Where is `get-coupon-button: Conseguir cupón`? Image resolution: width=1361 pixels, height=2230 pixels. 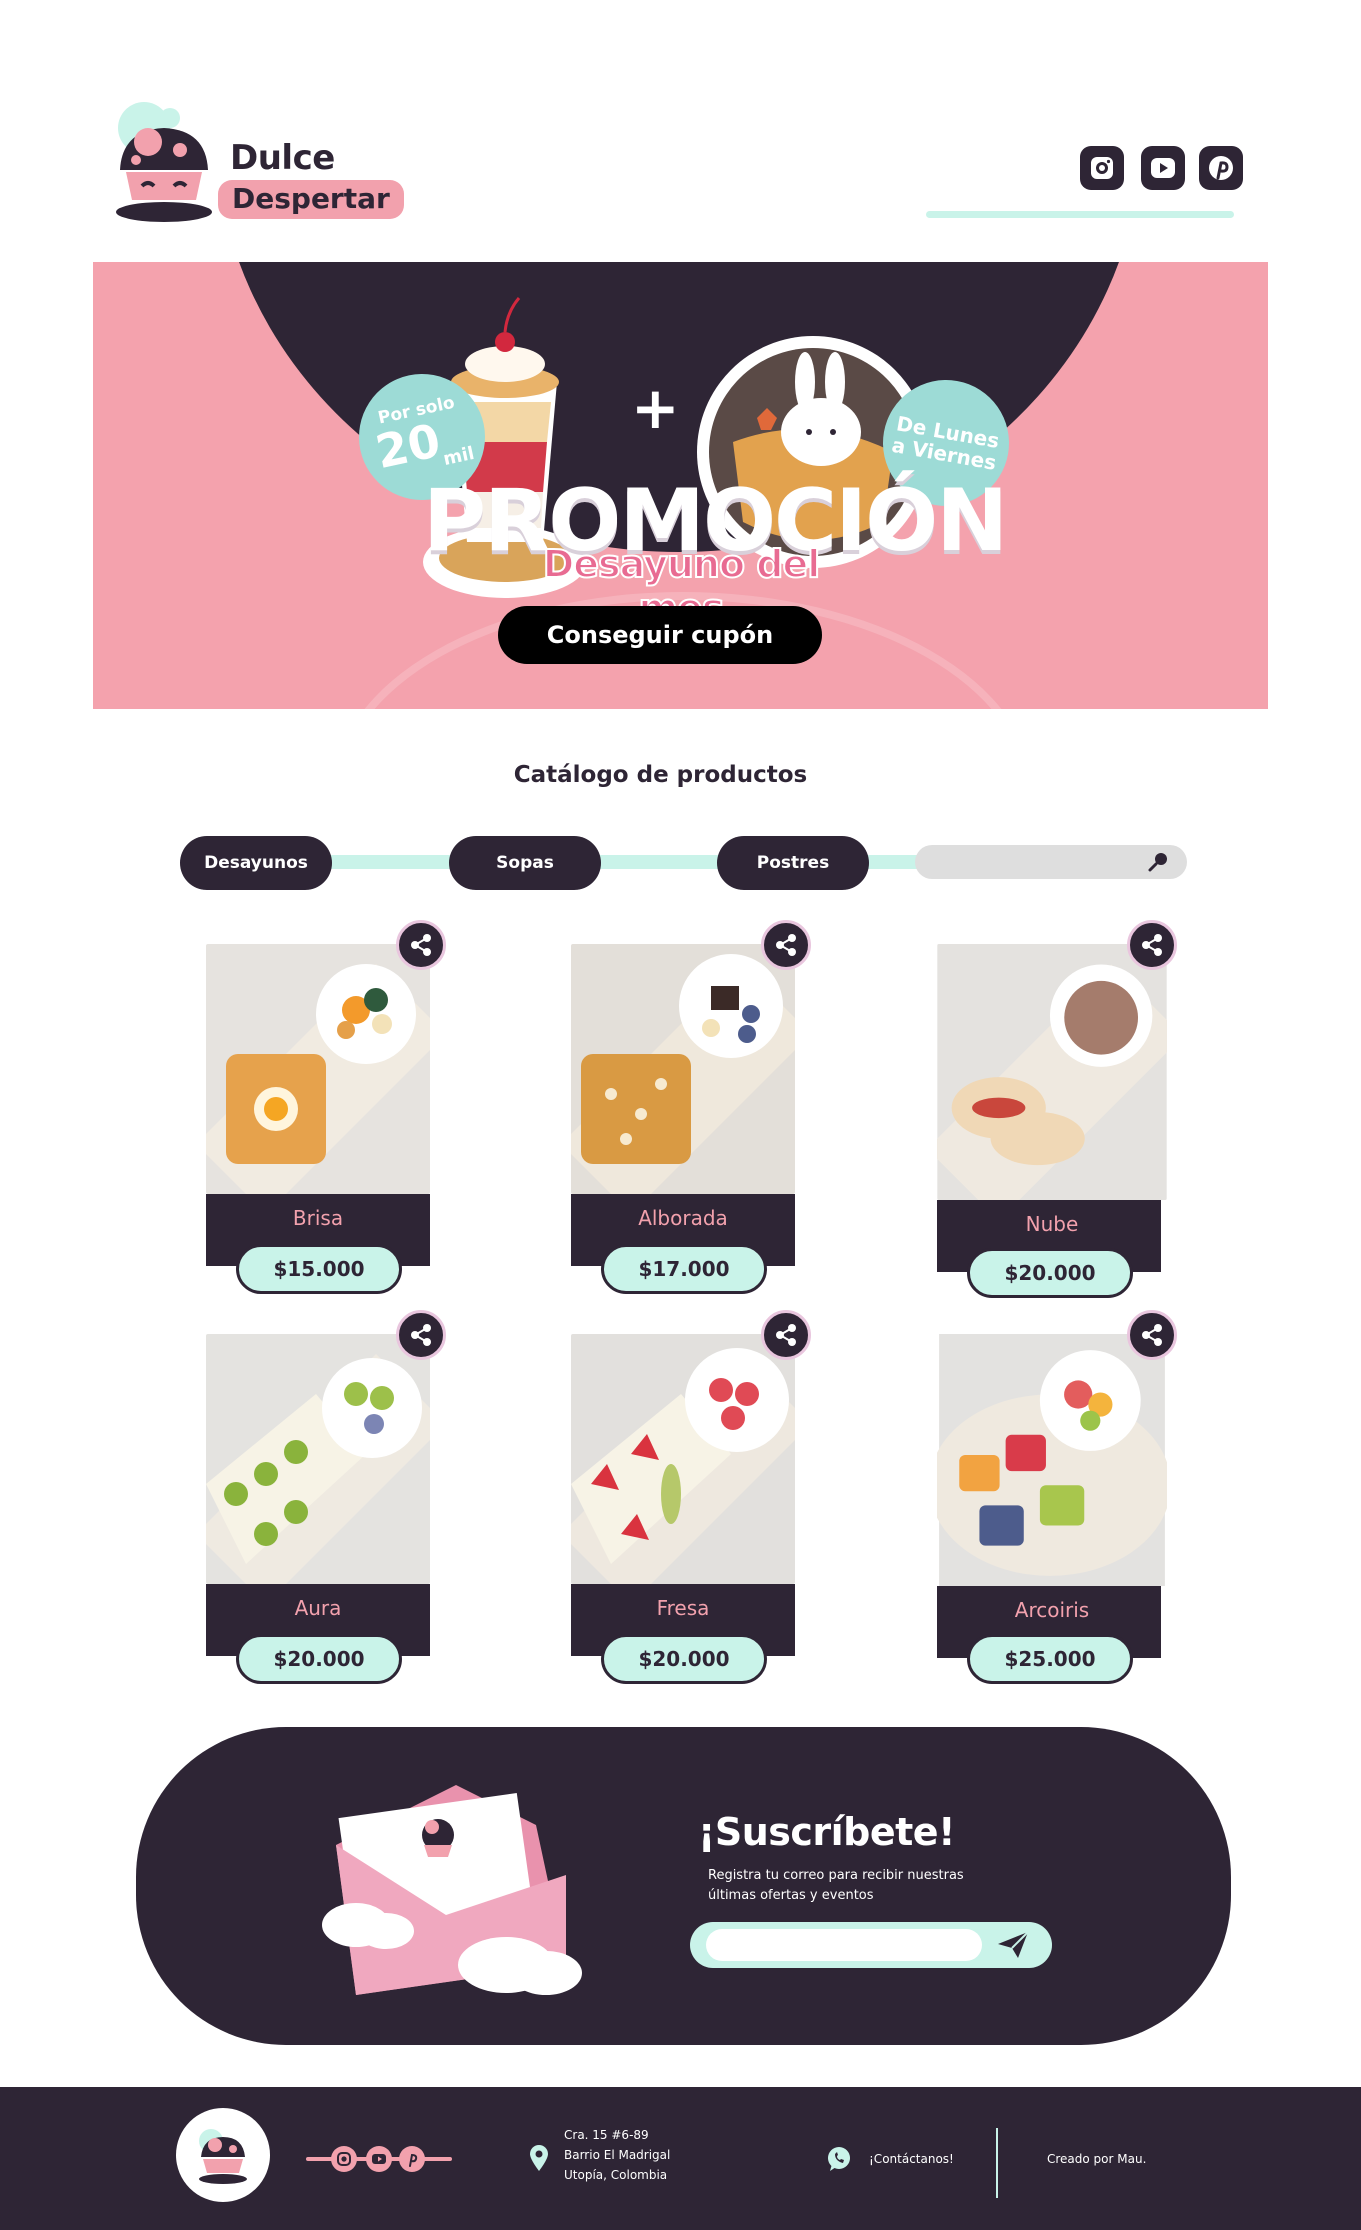 get-coupon-button: Conseguir cupón is located at coordinates (660, 635).